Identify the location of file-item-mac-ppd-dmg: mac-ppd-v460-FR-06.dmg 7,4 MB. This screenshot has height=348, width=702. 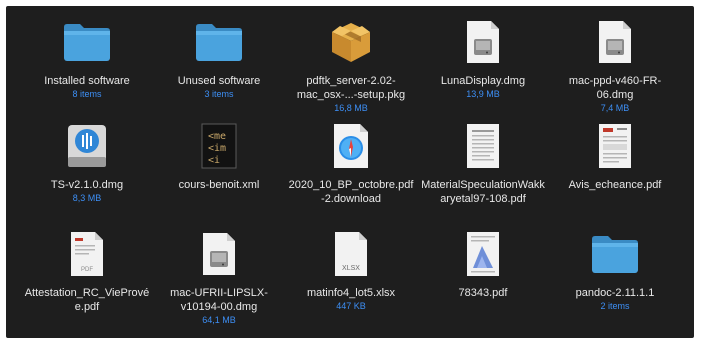
(615, 65).